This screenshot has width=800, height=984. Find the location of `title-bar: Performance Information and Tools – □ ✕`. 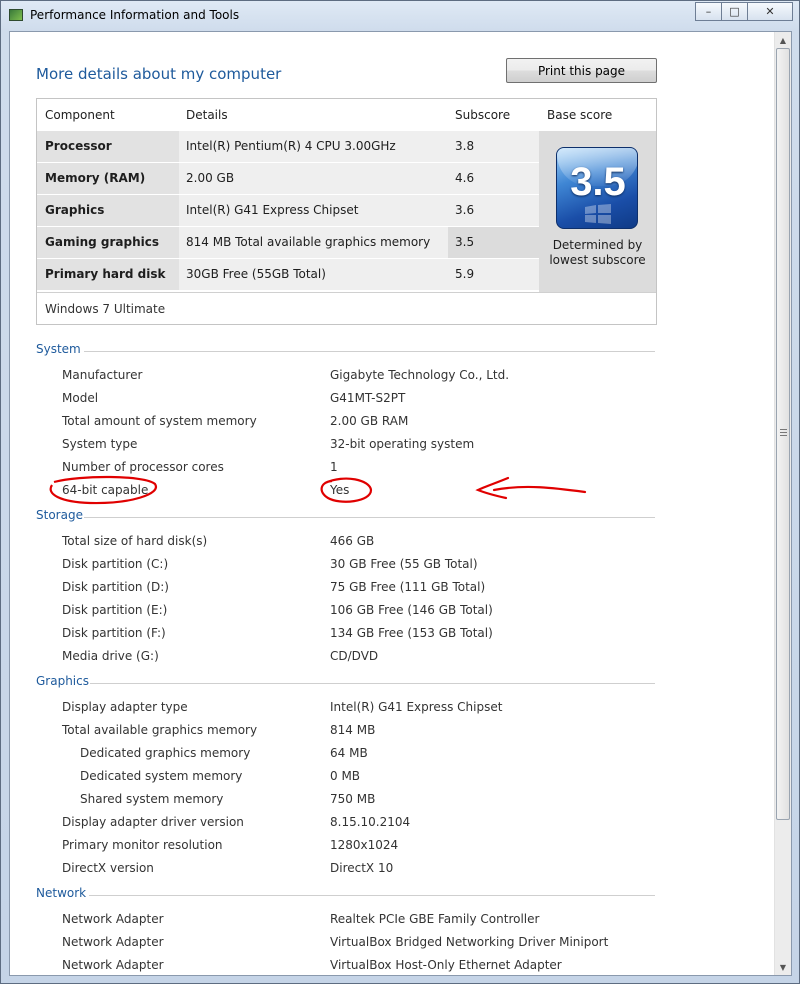

title-bar: Performance Information and Tools – □ ✕ is located at coordinates (400, 16).